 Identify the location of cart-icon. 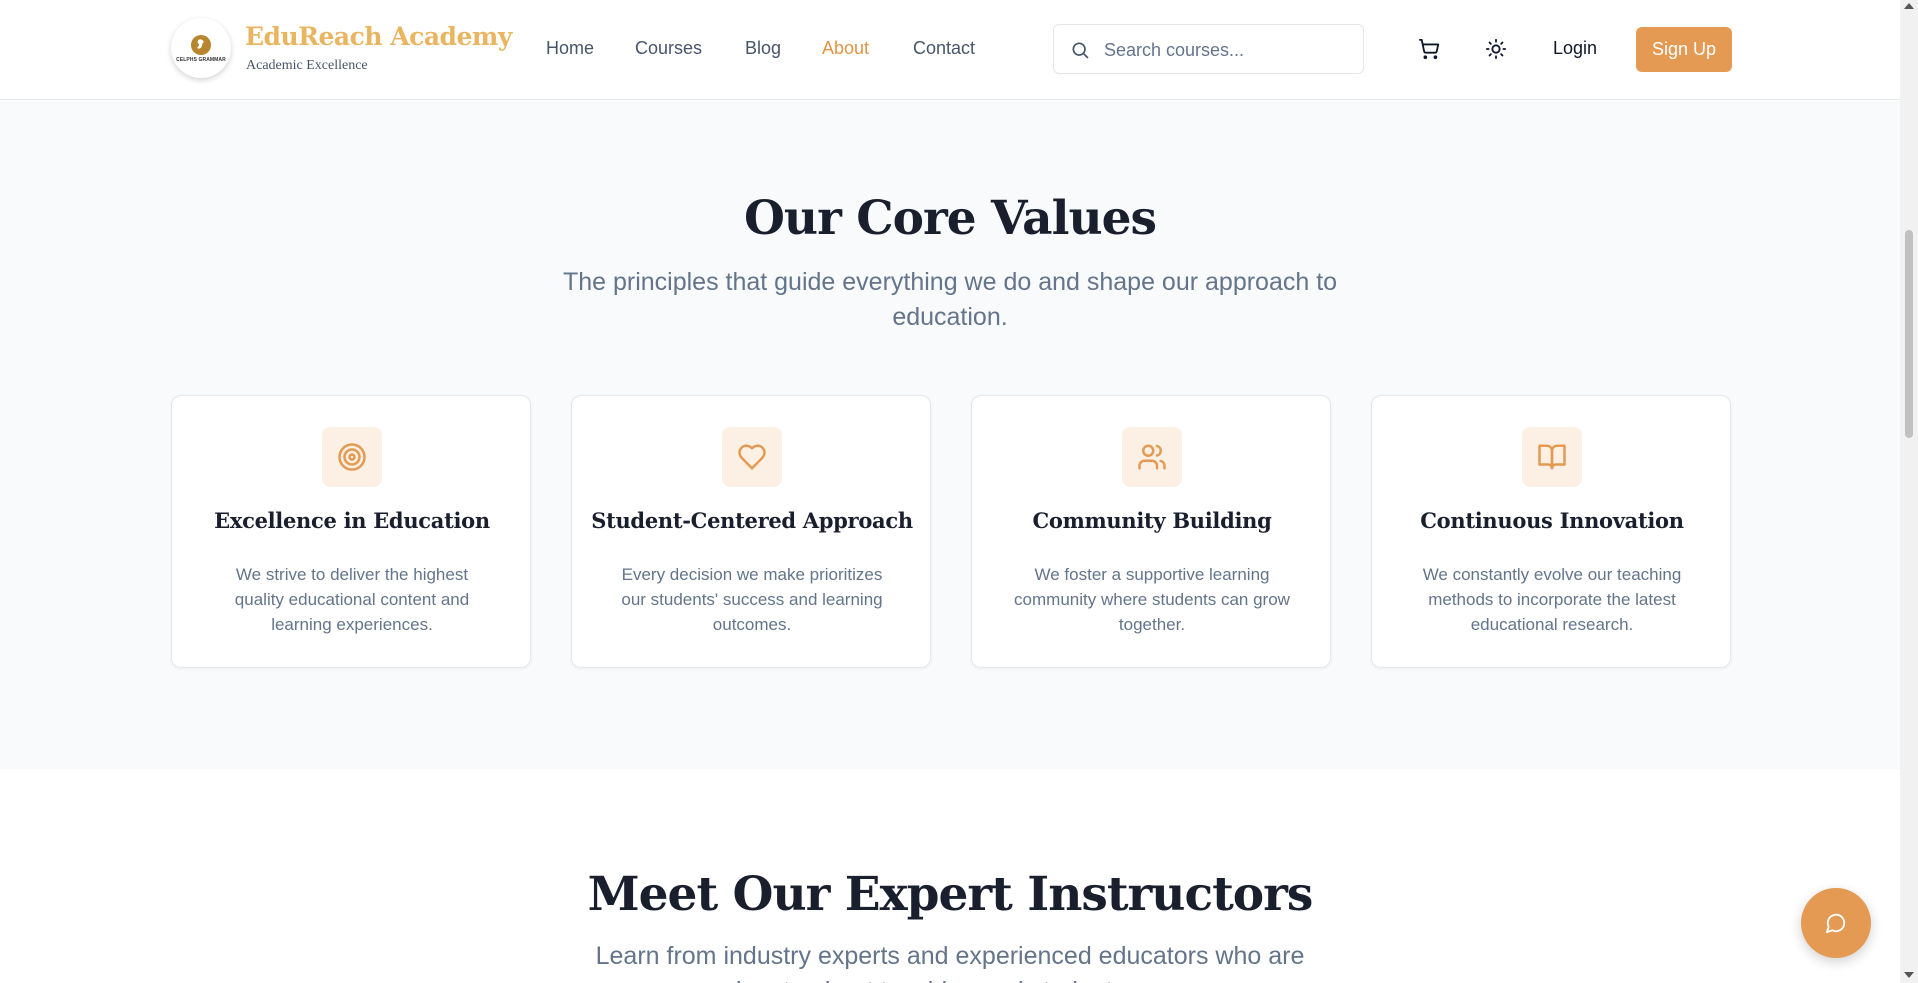
(1429, 49).